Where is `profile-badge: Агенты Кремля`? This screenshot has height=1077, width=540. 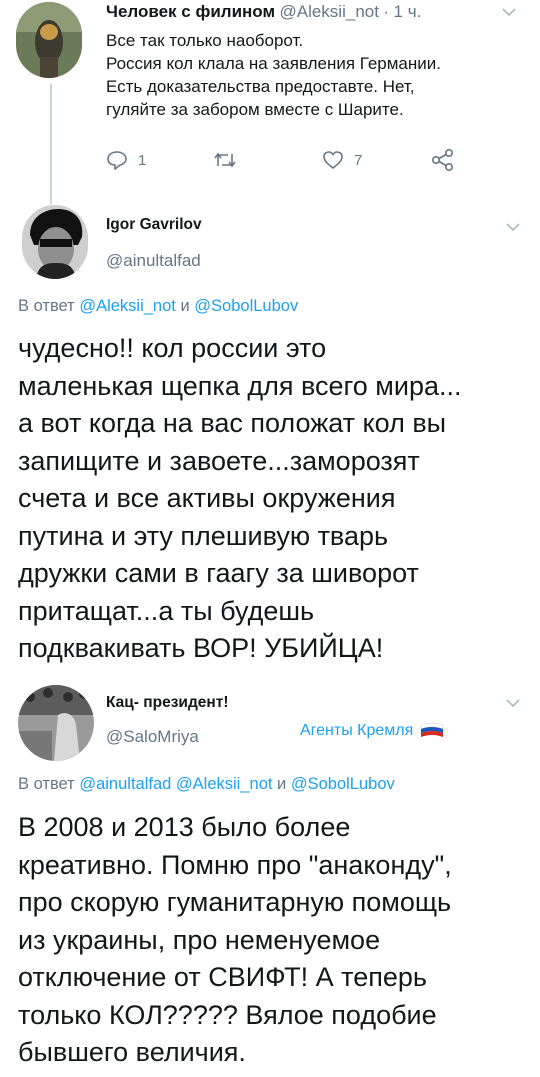 profile-badge: Агенты Кремля is located at coordinates (372, 731).